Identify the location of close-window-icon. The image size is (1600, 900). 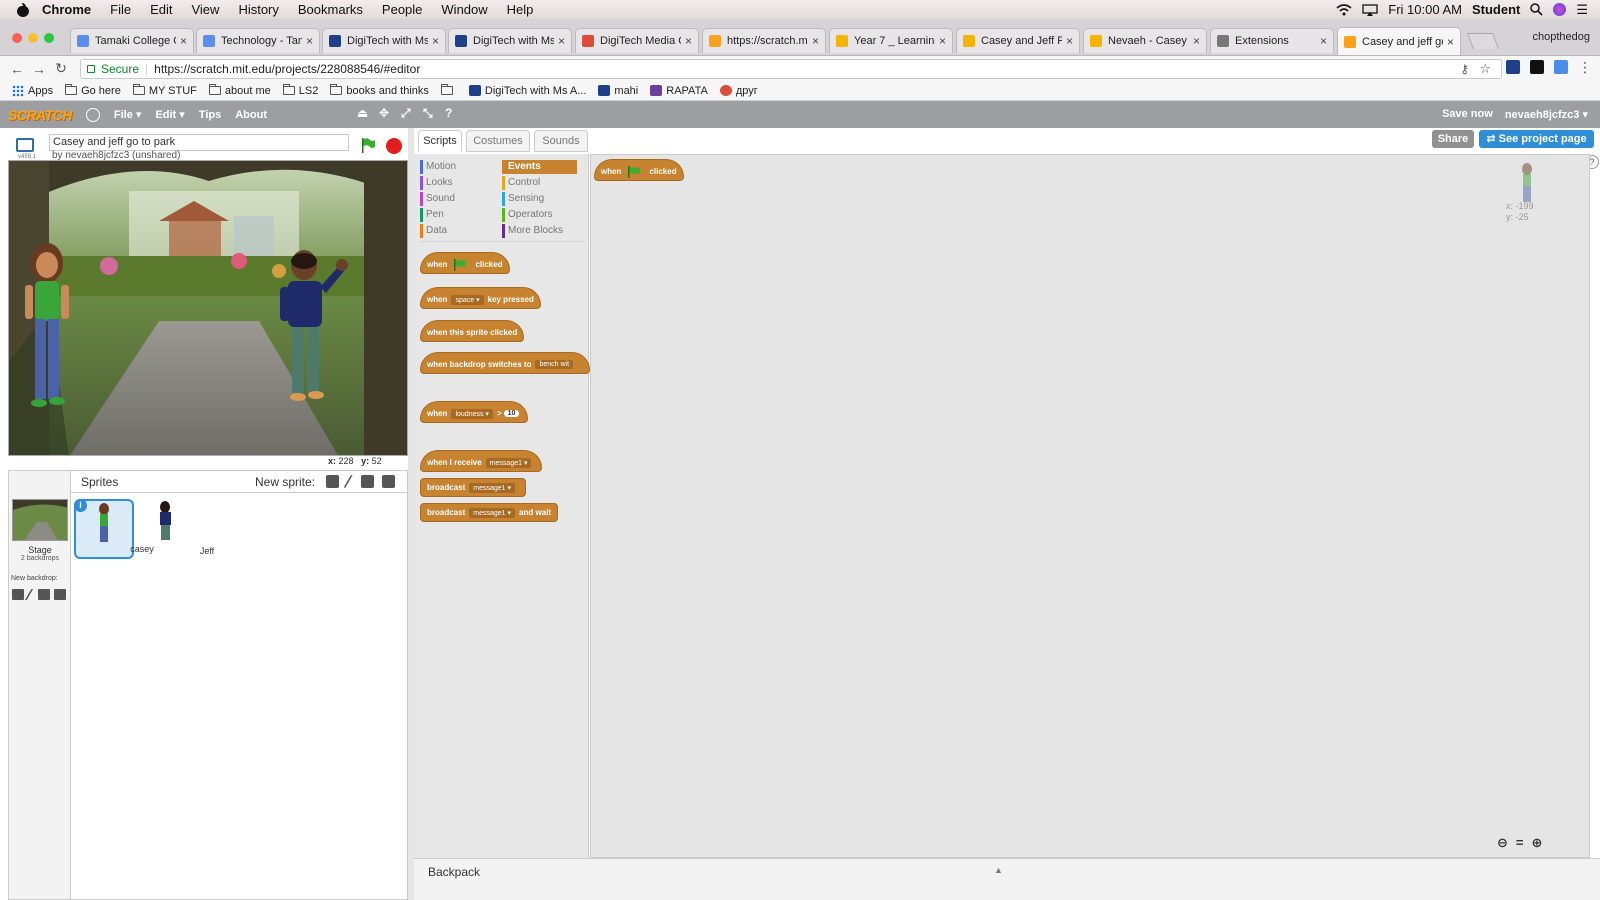
(17, 38).